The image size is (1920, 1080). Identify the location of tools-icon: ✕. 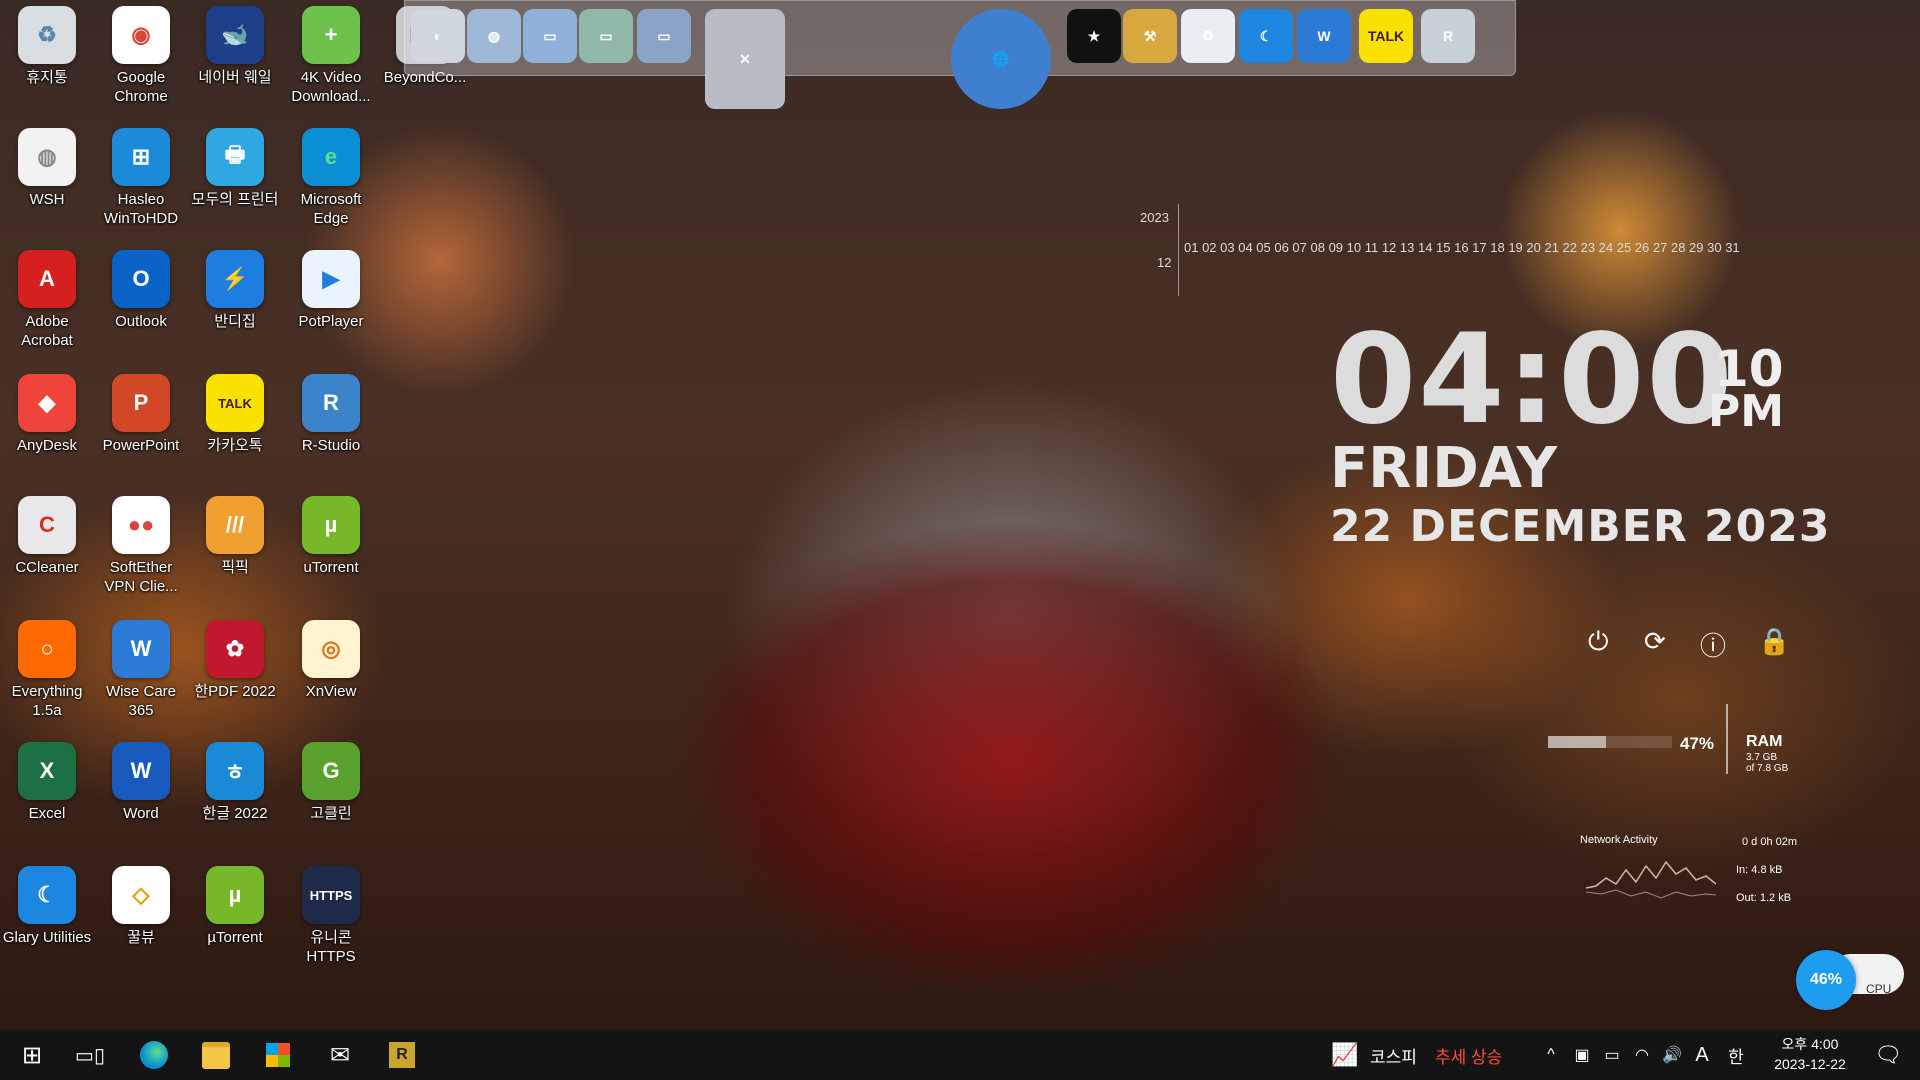
(745, 59).